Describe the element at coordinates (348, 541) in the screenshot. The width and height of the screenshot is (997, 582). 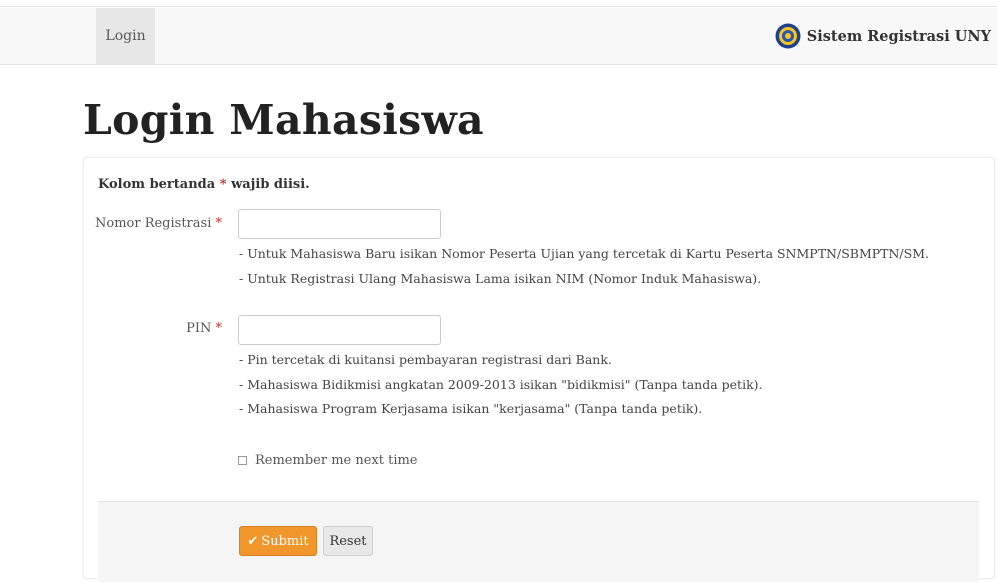
I see `reset-button: Reset` at that location.